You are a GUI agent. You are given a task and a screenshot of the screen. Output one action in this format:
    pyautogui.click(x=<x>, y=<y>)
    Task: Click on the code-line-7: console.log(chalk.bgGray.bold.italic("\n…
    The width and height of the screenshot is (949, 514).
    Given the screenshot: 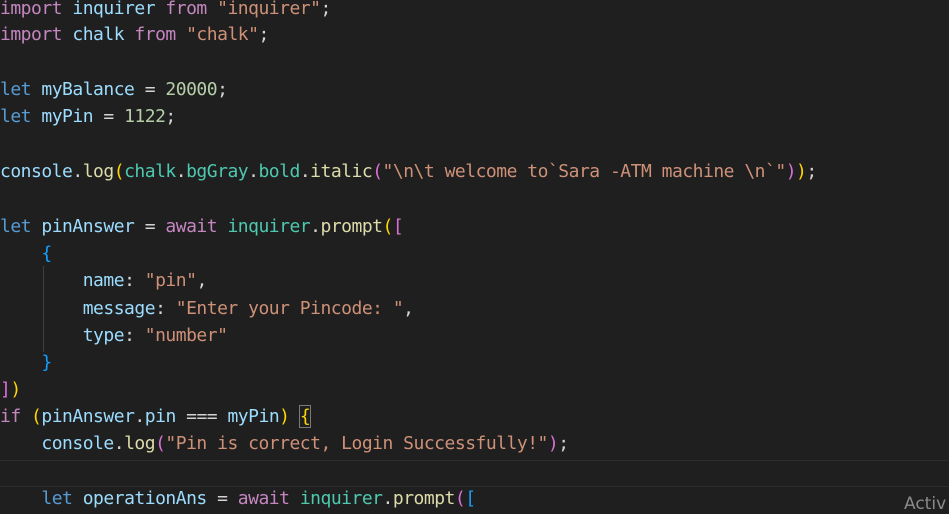 What is the action you would take?
    pyautogui.click(x=408, y=171)
    